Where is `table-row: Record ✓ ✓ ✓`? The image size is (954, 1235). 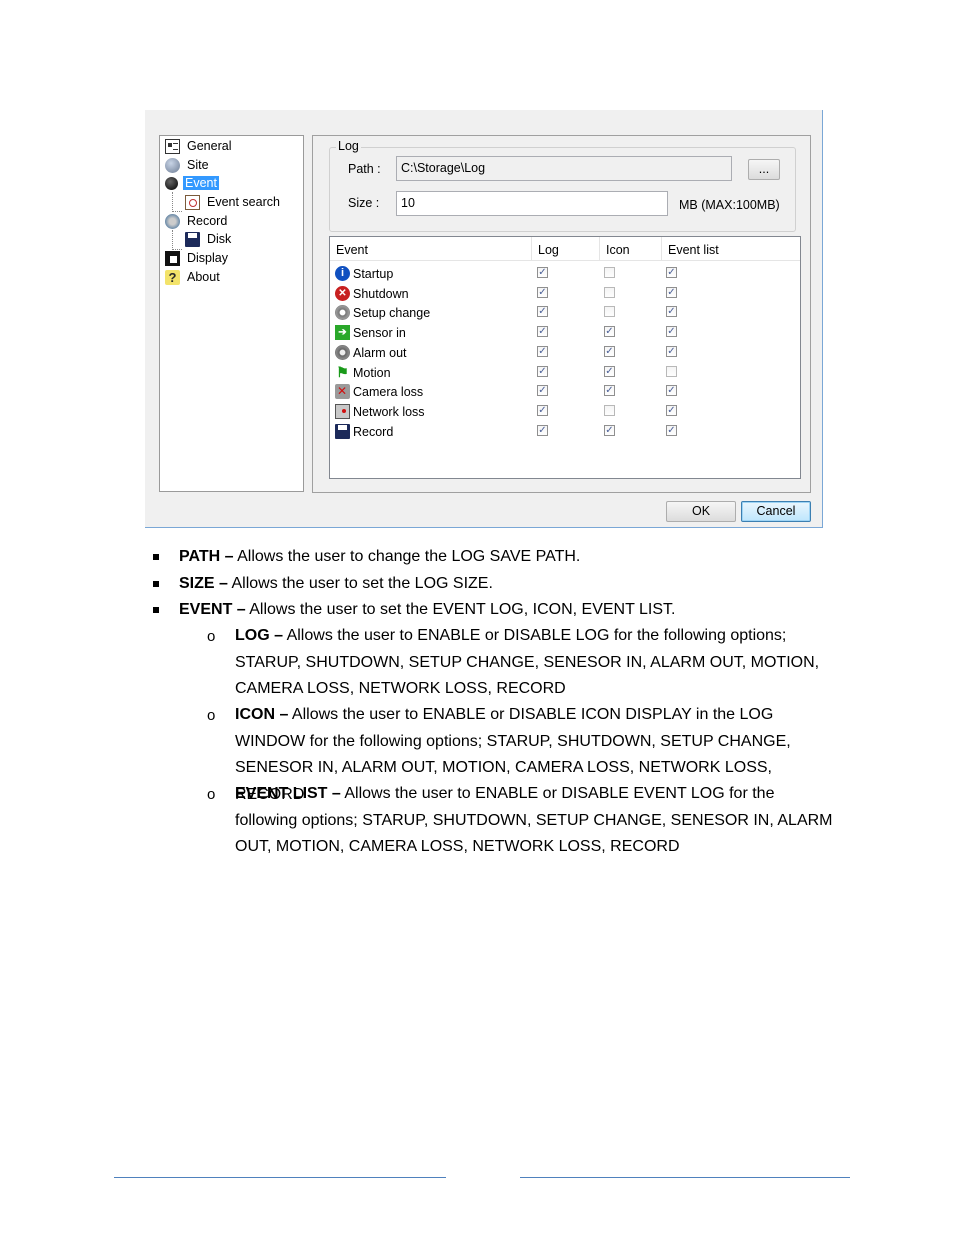 table-row: Record ✓ ✓ ✓ is located at coordinates (565, 432).